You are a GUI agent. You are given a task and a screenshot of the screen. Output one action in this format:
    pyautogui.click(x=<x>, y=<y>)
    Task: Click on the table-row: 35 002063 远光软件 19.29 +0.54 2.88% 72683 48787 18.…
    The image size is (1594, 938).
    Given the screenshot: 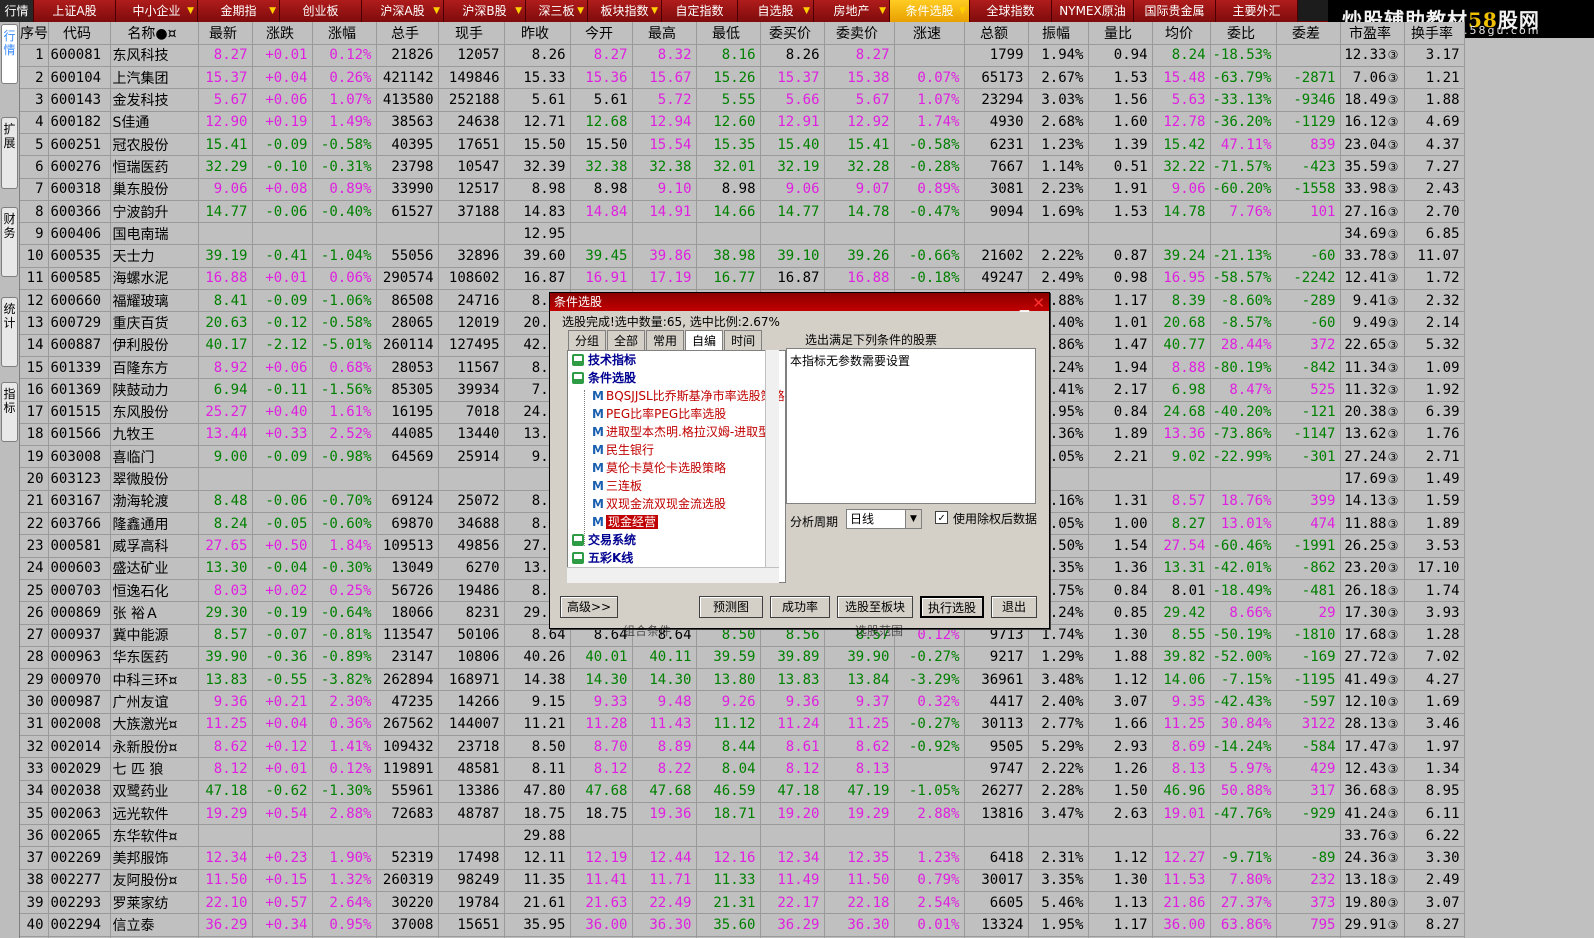 What is the action you would take?
    pyautogui.click(x=742, y=814)
    